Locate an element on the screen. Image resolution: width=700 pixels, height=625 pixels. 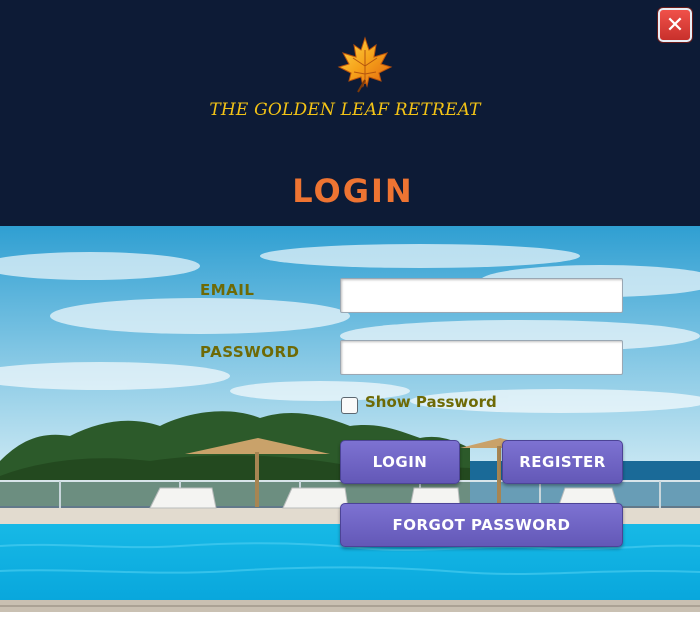
show-password-label: Show Password is located at coordinates (431, 402).